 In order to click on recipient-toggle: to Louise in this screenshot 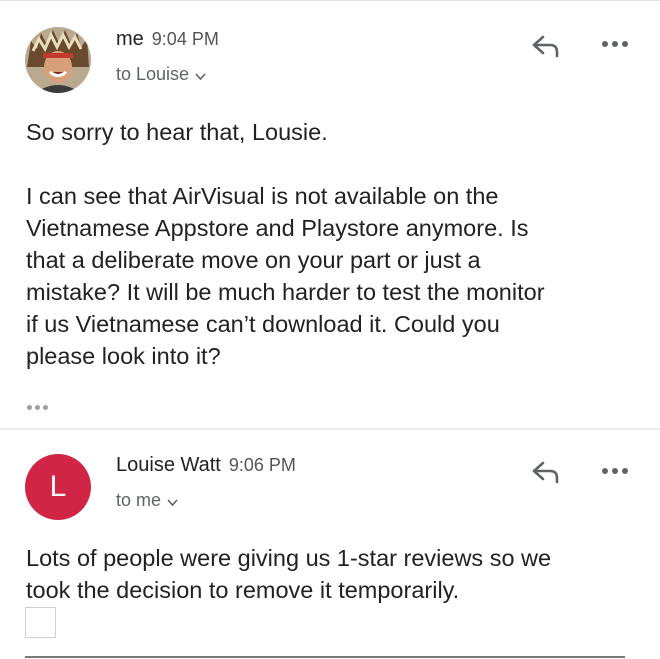, I will do `click(161, 75)`.